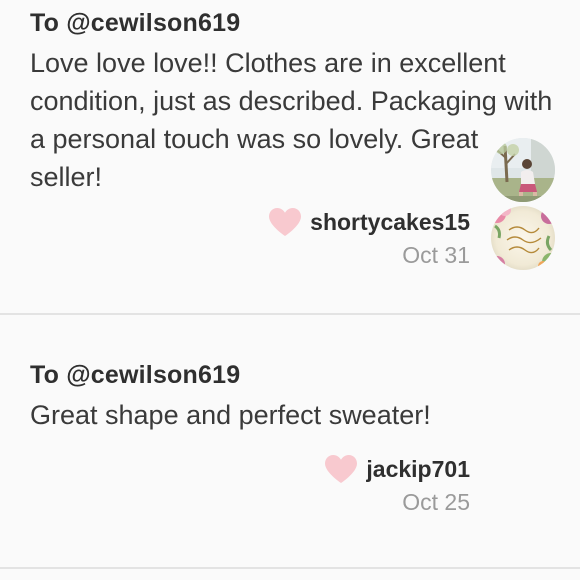  I want to click on author-row: jackip701, so click(397, 469).